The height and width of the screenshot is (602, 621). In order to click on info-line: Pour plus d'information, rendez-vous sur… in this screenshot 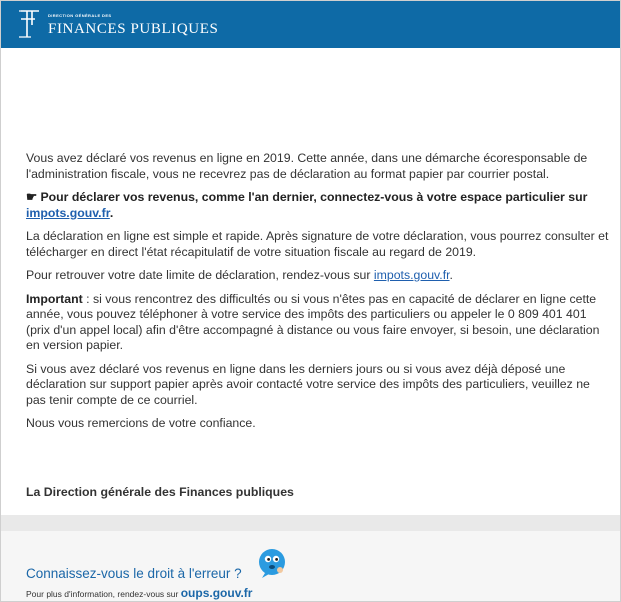, I will do `click(139, 593)`.